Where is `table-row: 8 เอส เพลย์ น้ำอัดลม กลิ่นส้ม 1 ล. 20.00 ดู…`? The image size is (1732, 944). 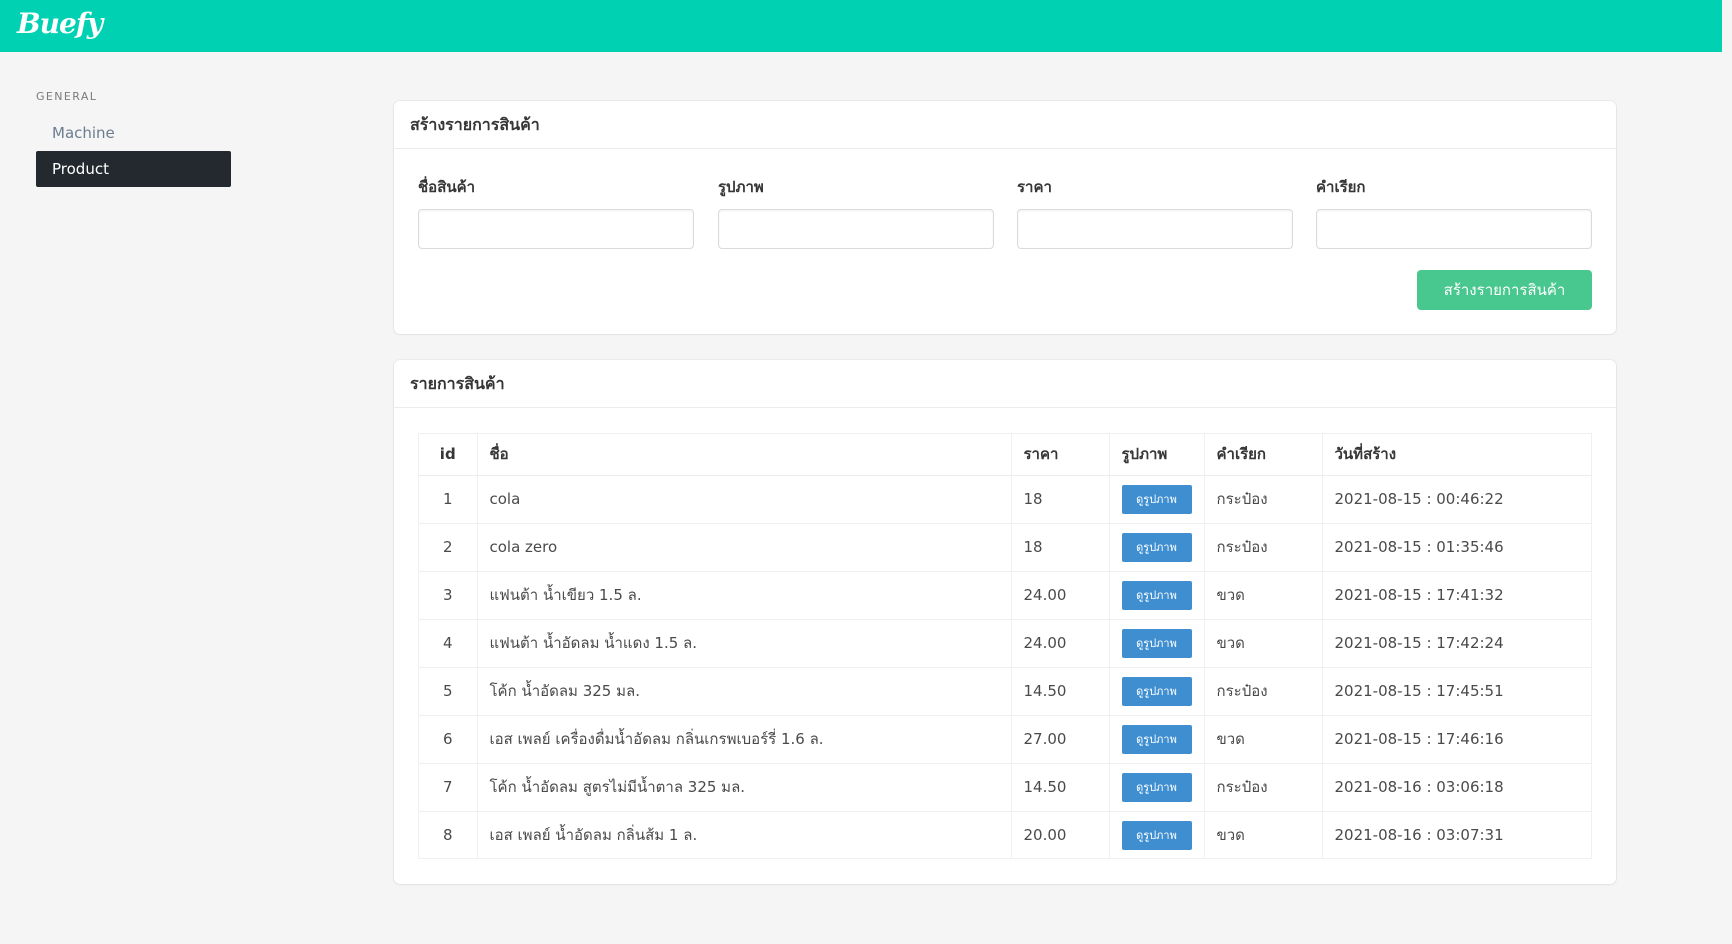 table-row: 8 เอส เพลย์ น้ำอัดลม กลิ่นส้ม 1 ล. 20.00 ดู… is located at coordinates (1005, 835).